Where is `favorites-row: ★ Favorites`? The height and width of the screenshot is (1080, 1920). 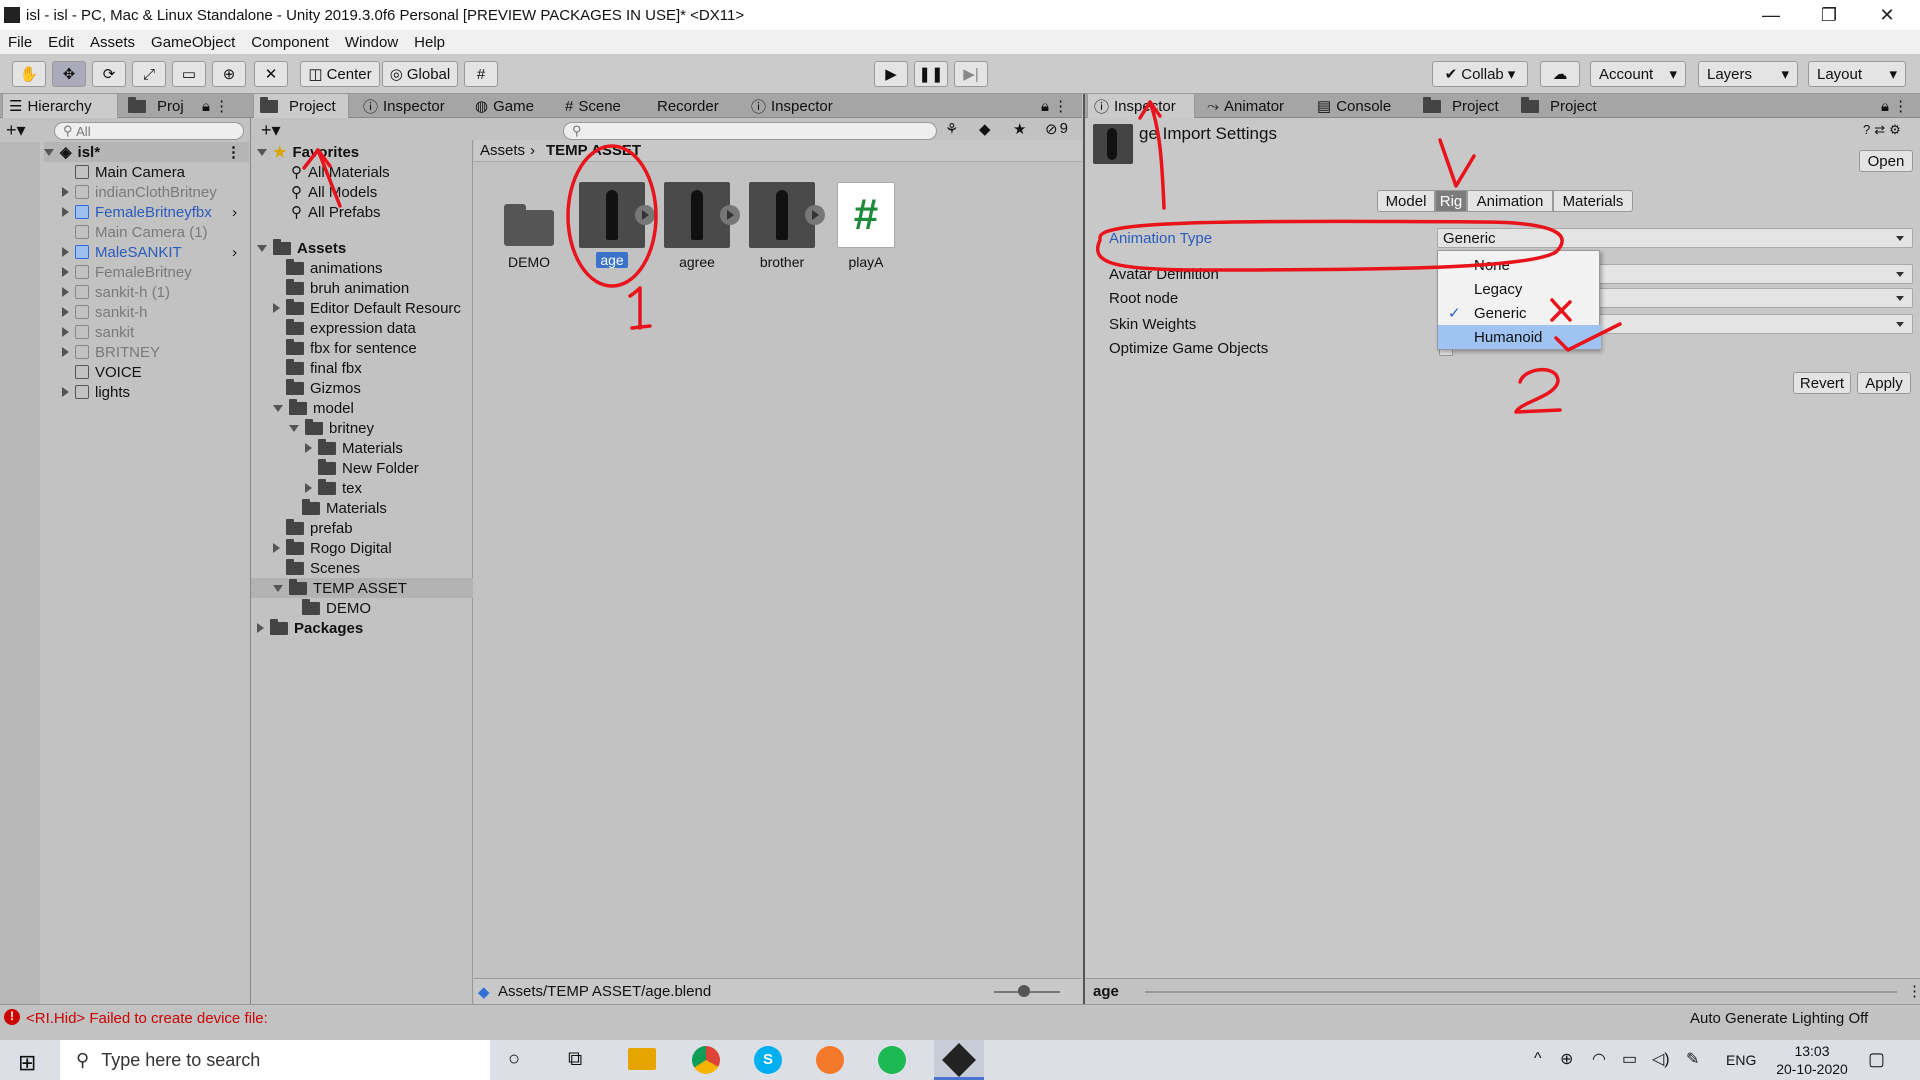
favorites-row: ★ Favorites is located at coordinates (308, 152).